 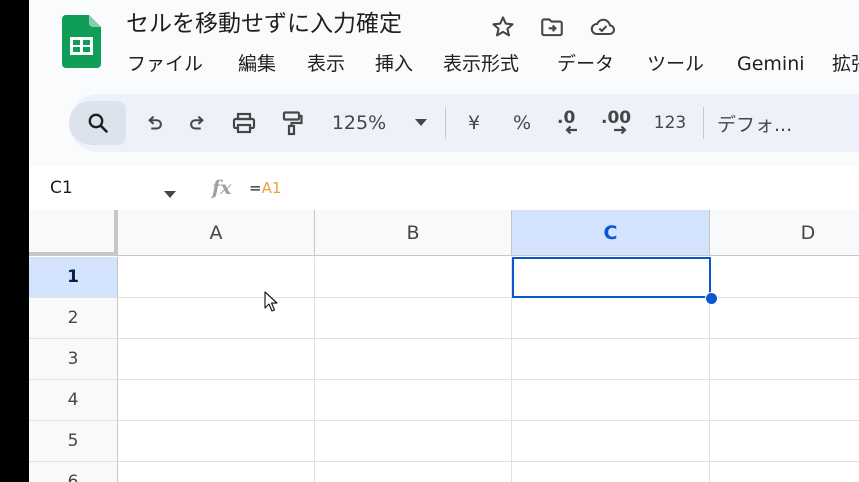 What do you see at coordinates (216, 441) in the screenshot?
I see `cell-a5` at bounding box center [216, 441].